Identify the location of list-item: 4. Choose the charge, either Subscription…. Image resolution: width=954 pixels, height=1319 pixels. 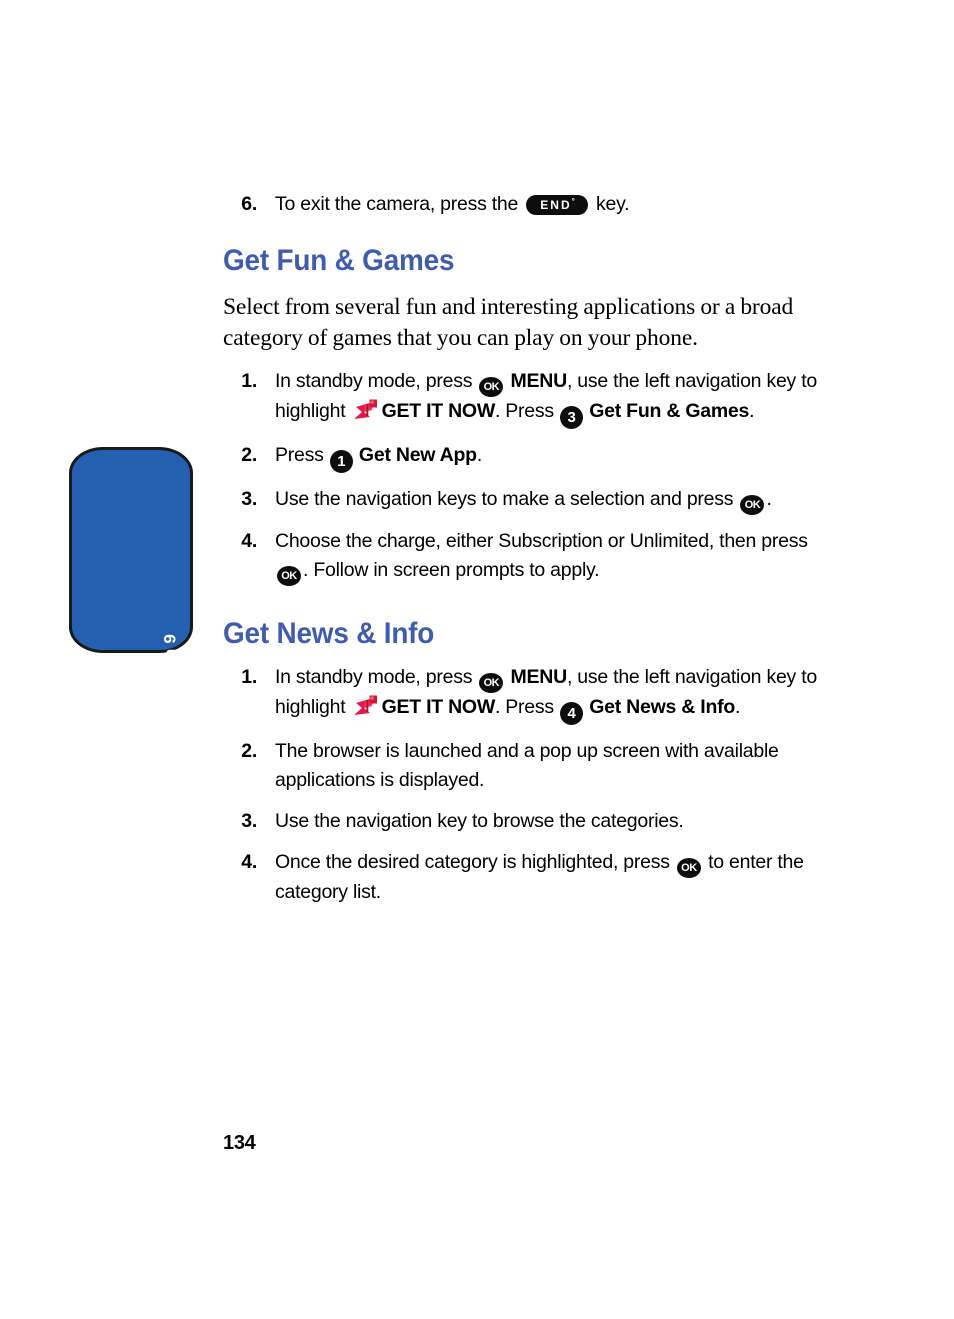
(523, 556).